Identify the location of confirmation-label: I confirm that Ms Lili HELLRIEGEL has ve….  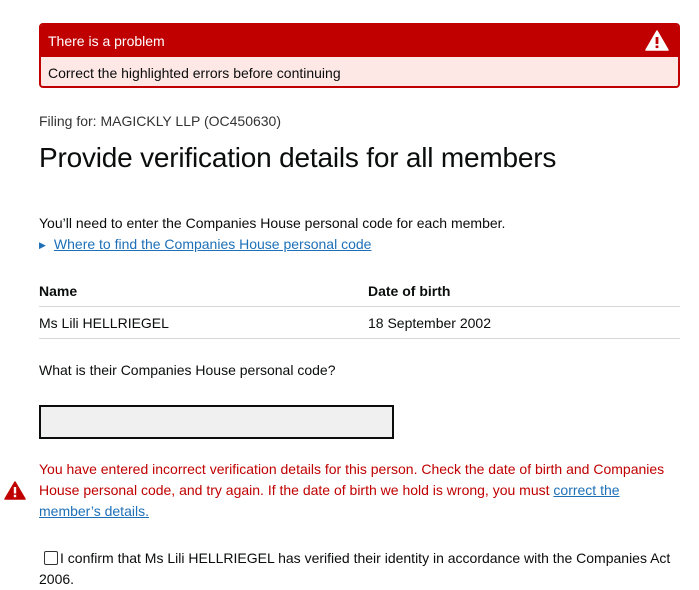
(355, 568).